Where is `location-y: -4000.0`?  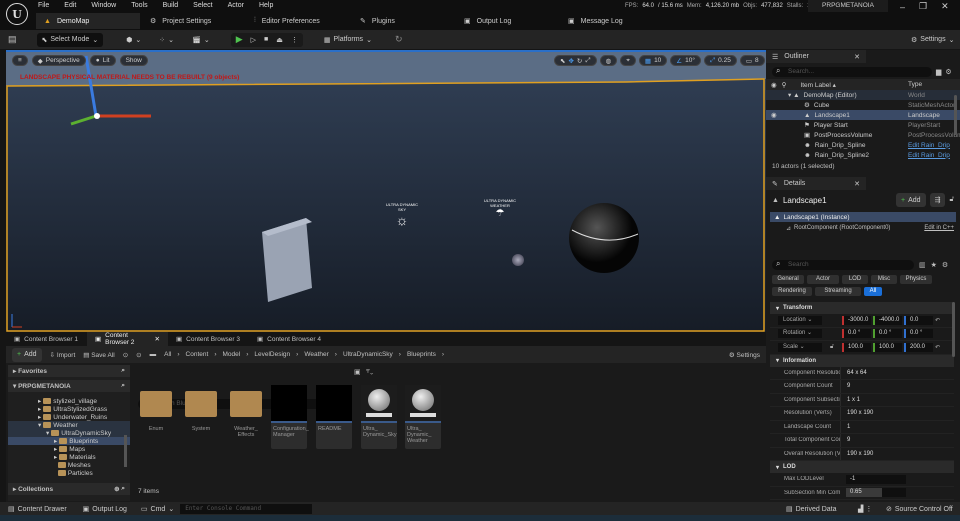 location-y: -4000.0 is located at coordinates (887, 320).